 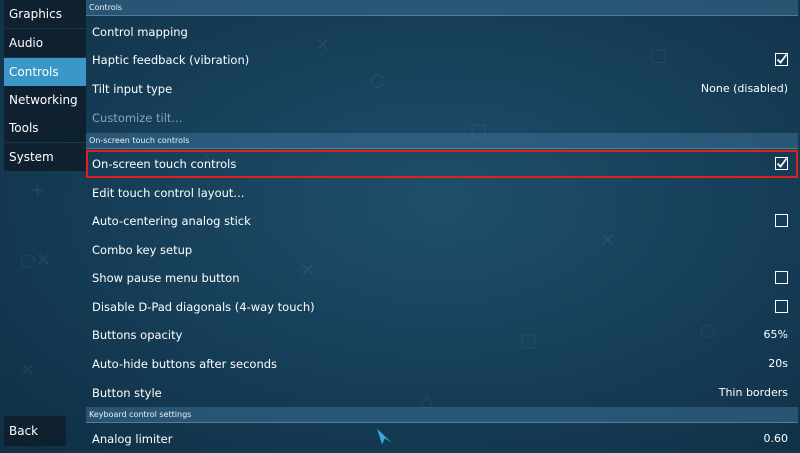 What do you see at coordinates (203, 307) in the screenshot?
I see `row-label: Disable D-Pad diagonals (4-way touch)` at bounding box center [203, 307].